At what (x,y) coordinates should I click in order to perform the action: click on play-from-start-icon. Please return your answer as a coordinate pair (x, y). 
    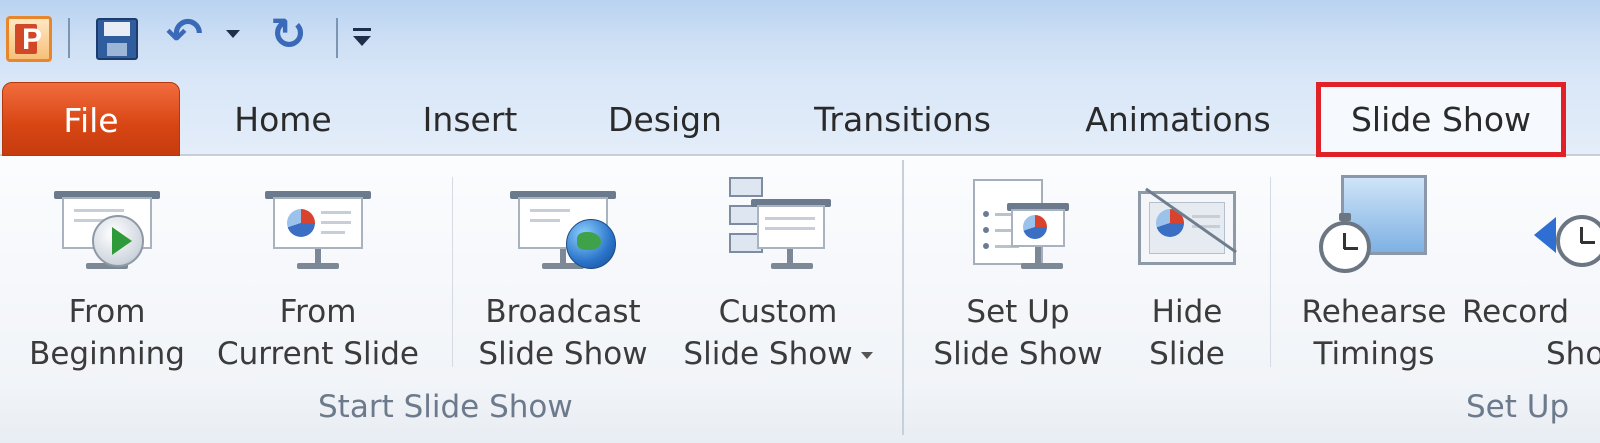
    Looking at the image, I should click on (107, 225).